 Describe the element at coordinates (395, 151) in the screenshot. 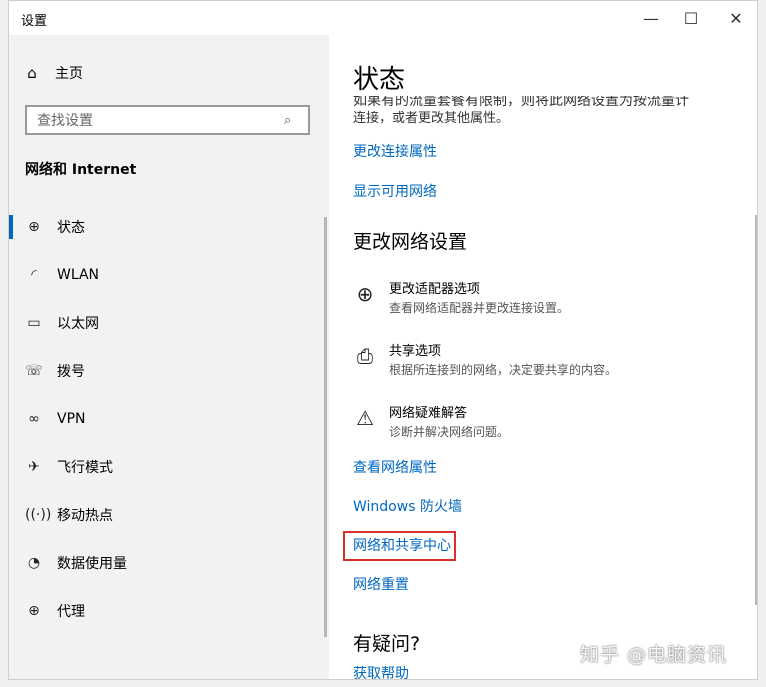

I see `change-connection-properties-link: 更改连接属性` at that location.